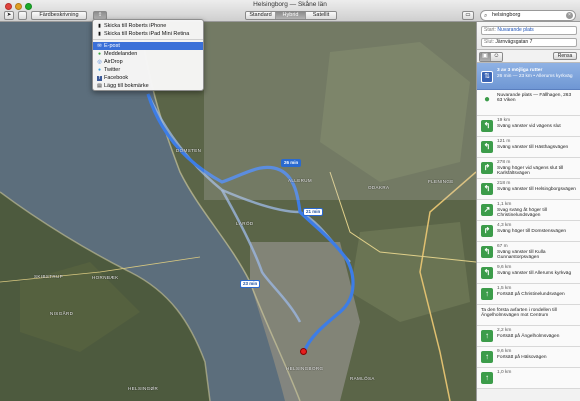 The image size is (580, 401). Describe the element at coordinates (379, 187) in the screenshot. I see `map-label: ODAKRA` at that location.